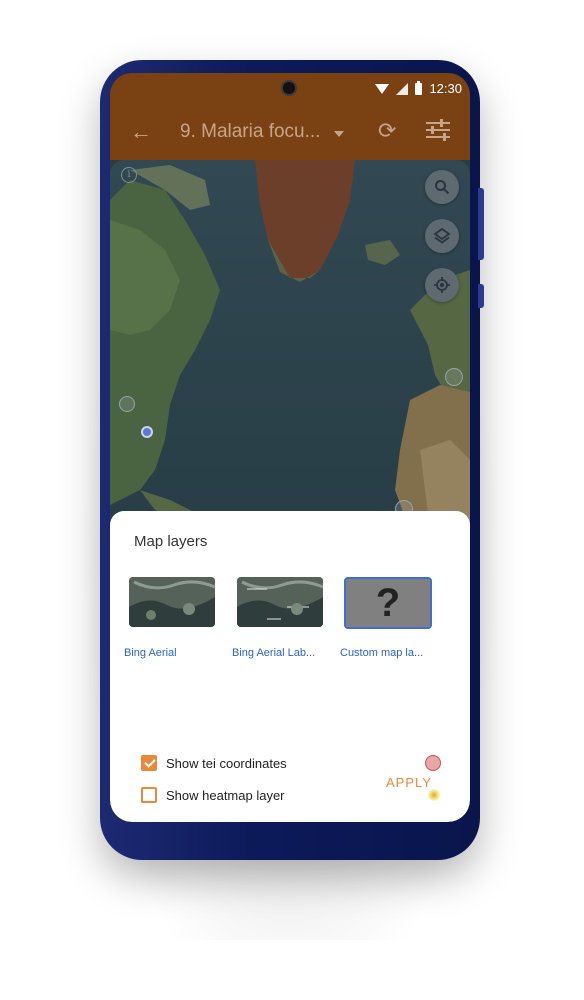  I want to click on camera-cutout, so click(289, 88).